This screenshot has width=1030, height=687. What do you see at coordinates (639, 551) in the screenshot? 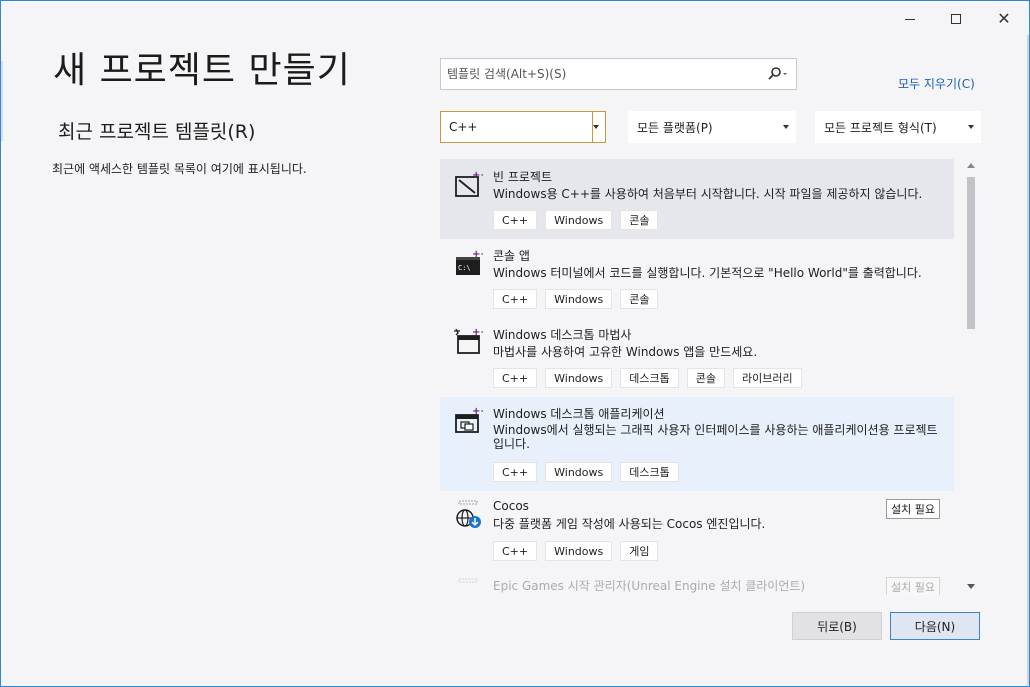
I see `tag: 게임` at bounding box center [639, 551].